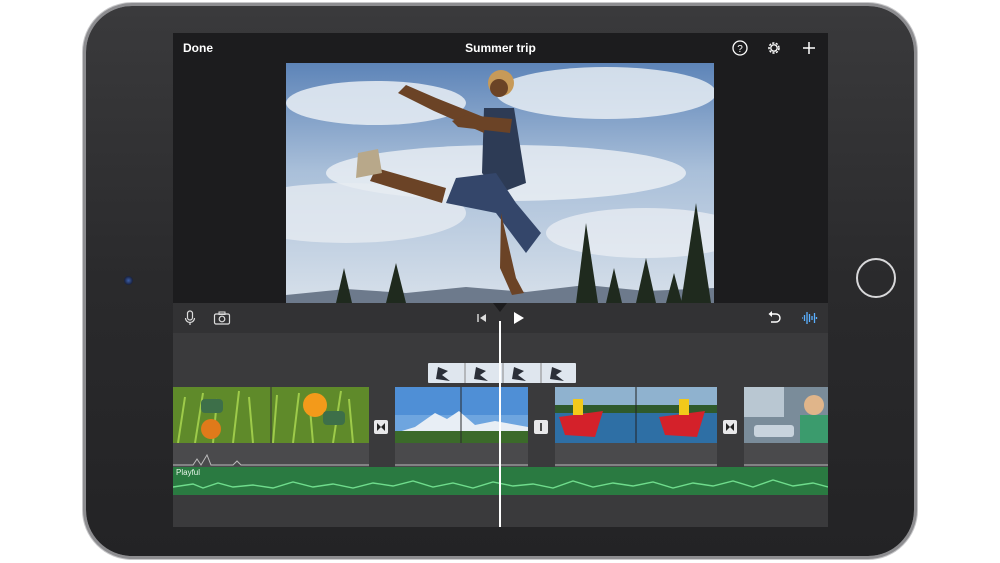  Describe the element at coordinates (774, 318) in the screenshot. I see `undo-icon` at that location.